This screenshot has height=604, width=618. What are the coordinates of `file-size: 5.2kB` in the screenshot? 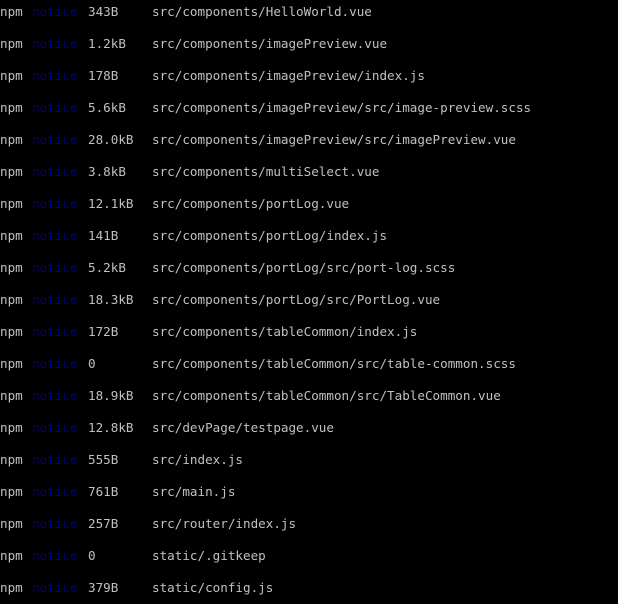 It's located at (107, 267).